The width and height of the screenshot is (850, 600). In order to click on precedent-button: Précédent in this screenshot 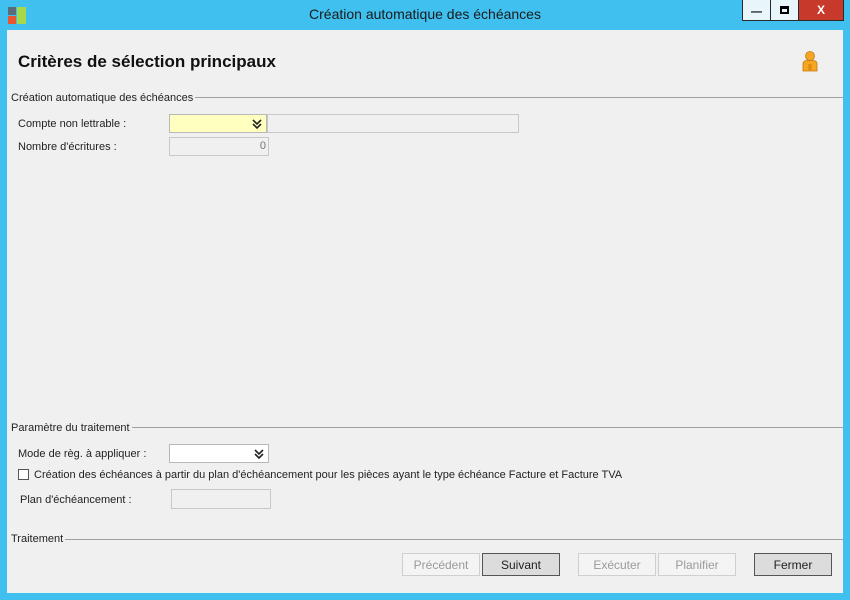, I will do `click(441, 564)`.